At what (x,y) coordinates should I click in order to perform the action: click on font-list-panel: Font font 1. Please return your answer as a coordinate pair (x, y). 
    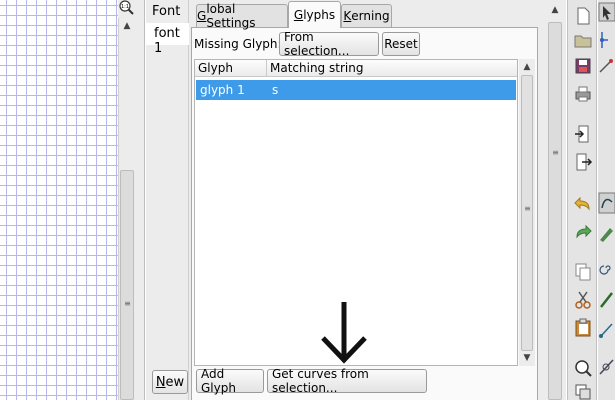
    Looking at the image, I should click on (167, 200).